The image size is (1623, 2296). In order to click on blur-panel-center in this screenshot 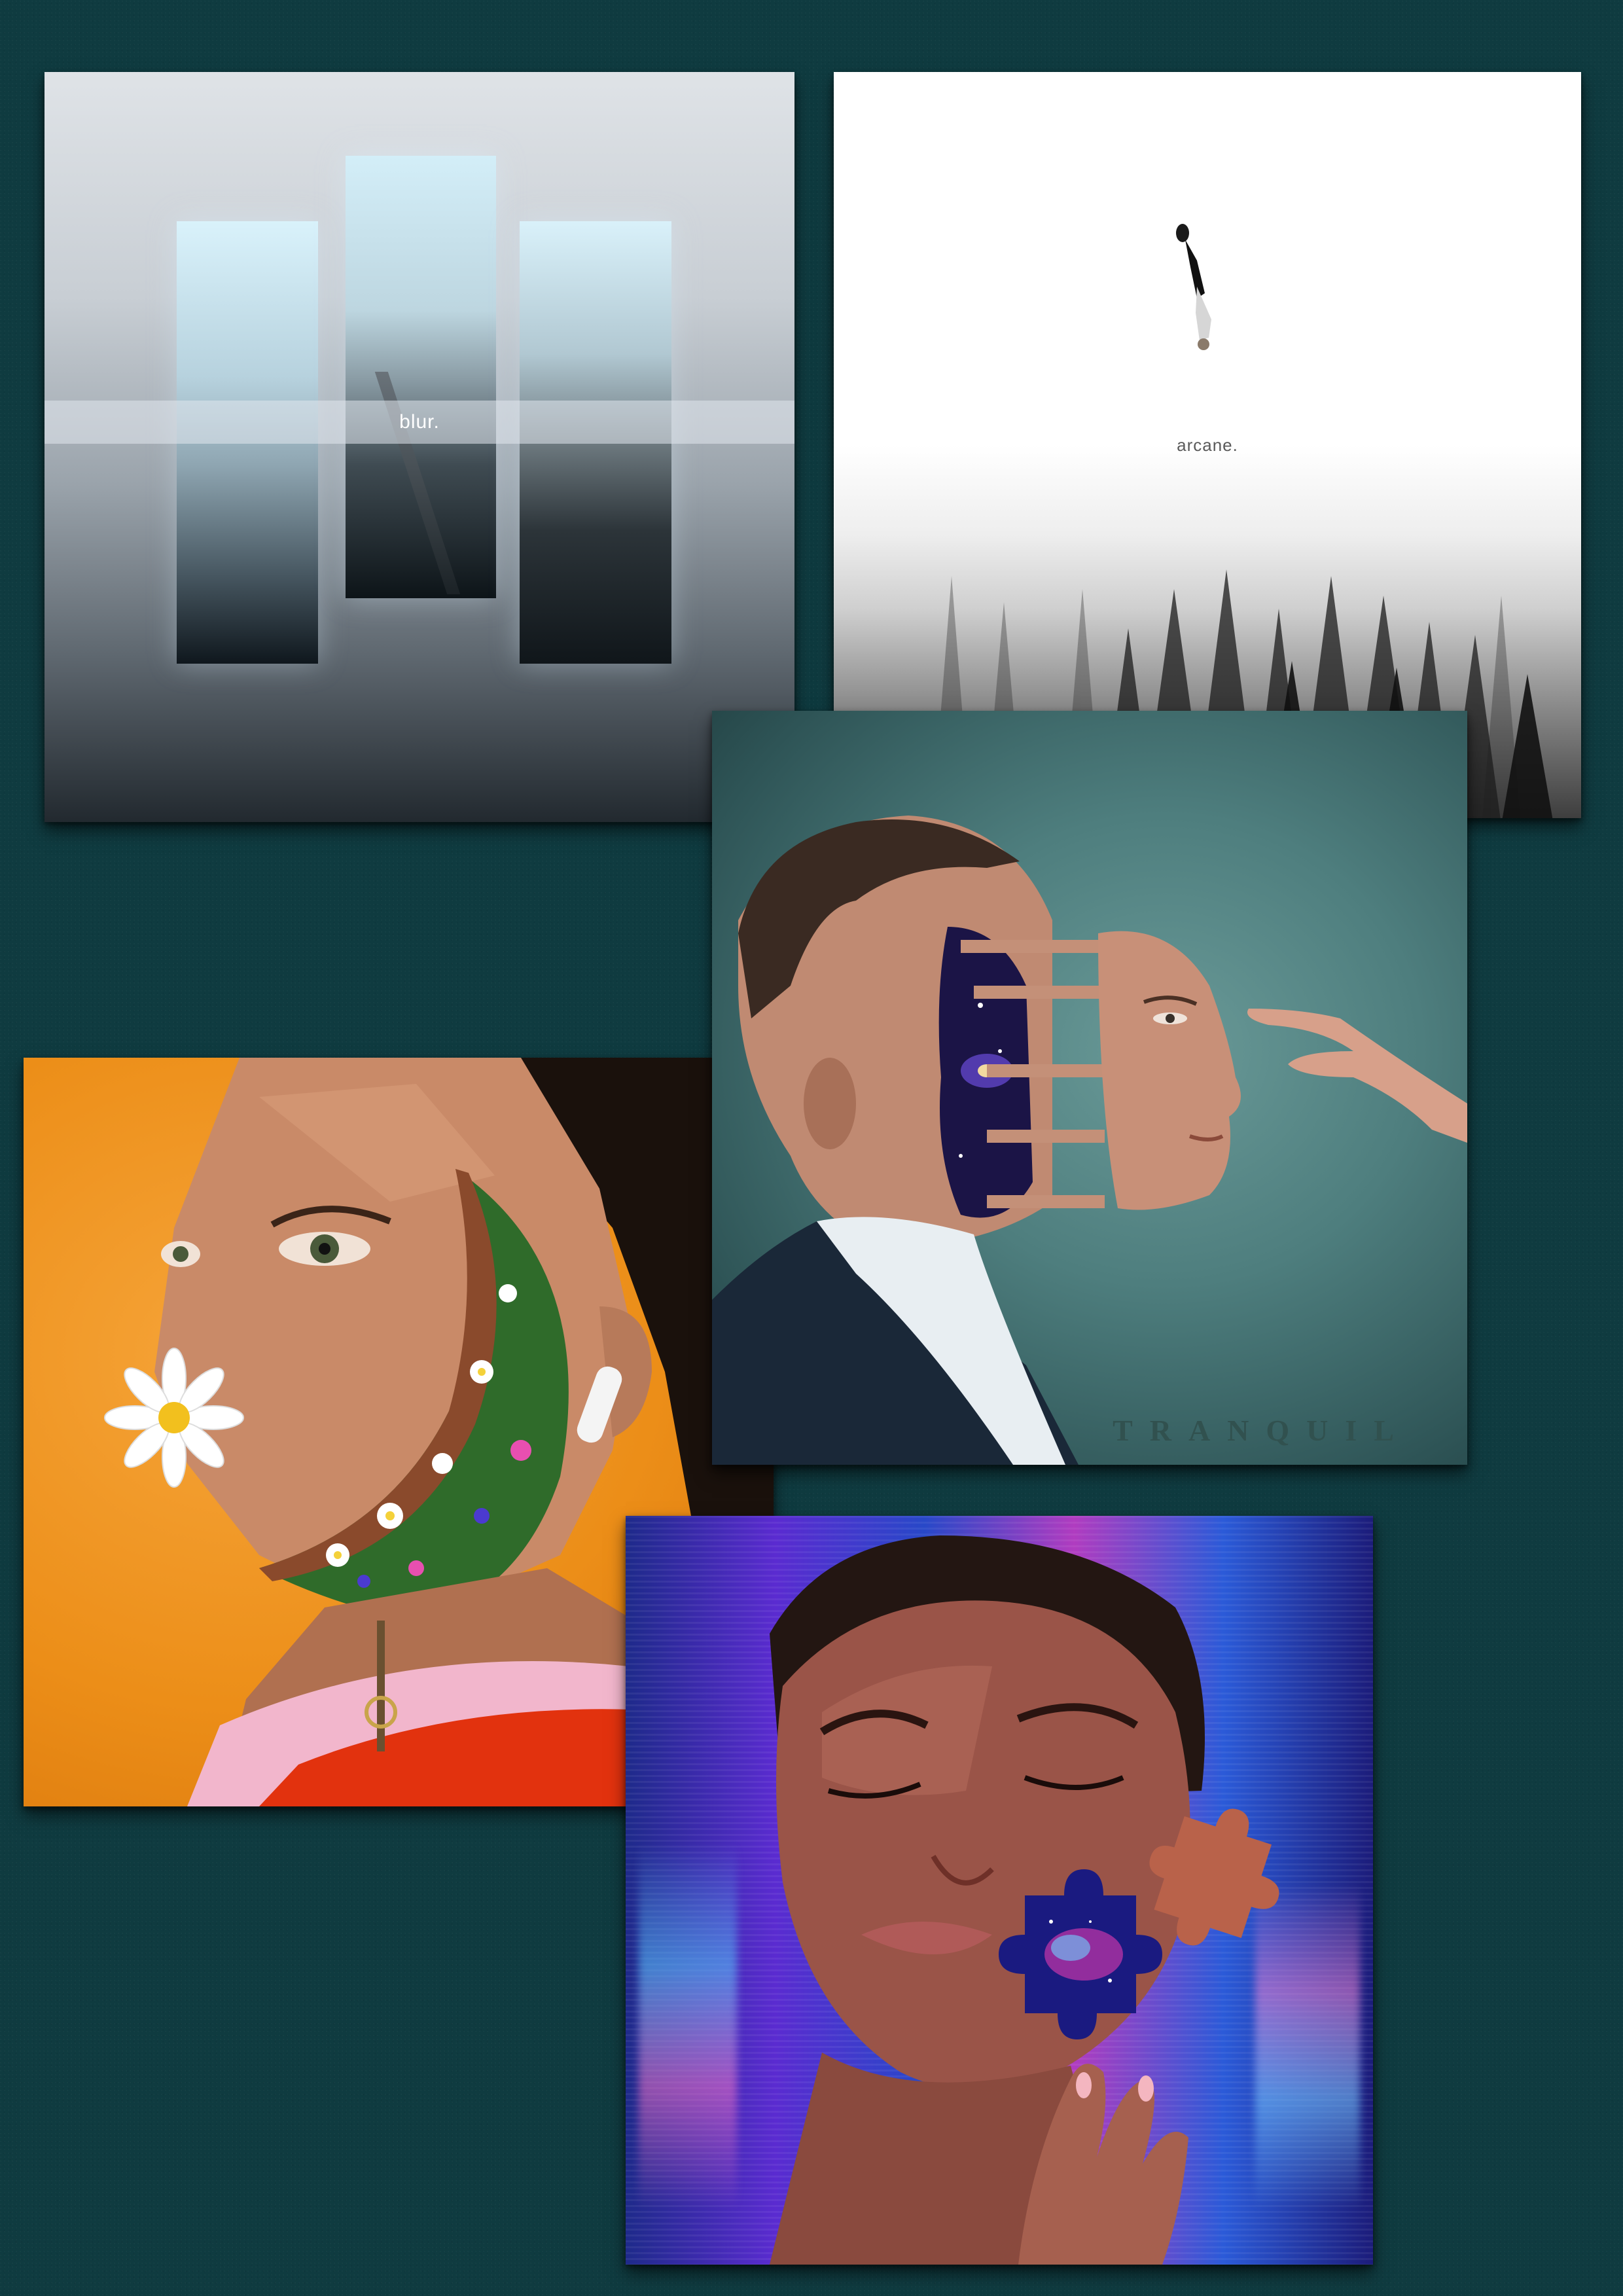, I will do `click(421, 377)`.